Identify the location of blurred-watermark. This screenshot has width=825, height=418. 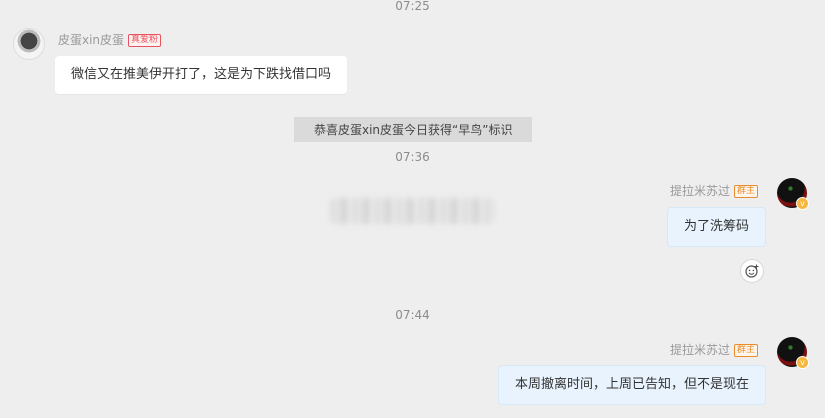
(412, 211).